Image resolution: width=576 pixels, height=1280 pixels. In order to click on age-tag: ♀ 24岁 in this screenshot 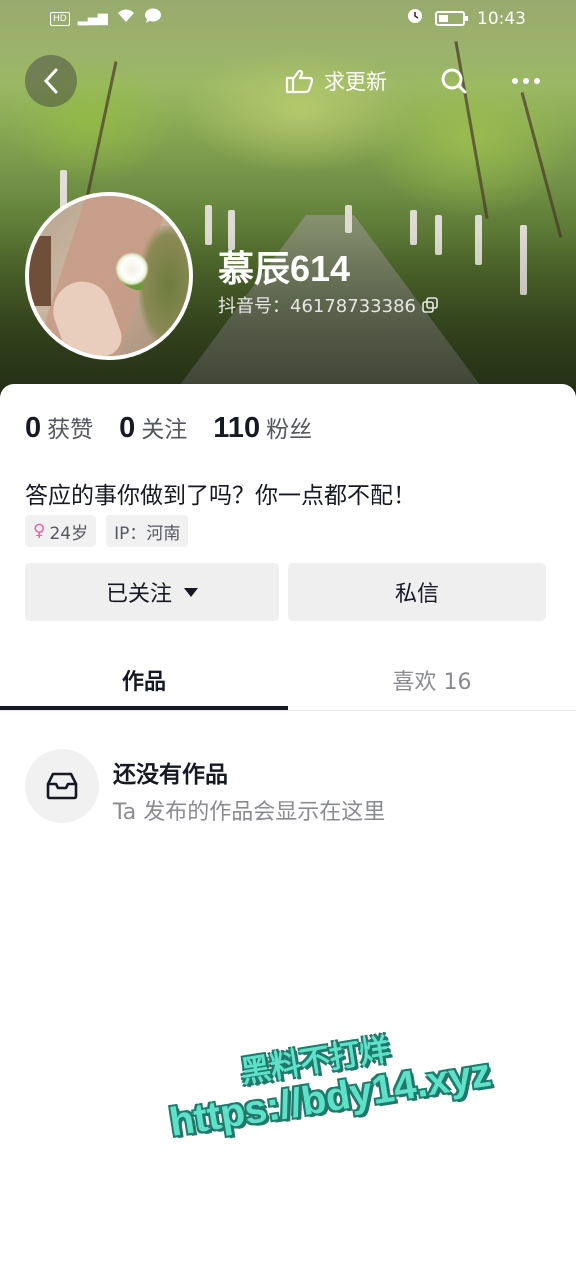, I will do `click(61, 531)`.